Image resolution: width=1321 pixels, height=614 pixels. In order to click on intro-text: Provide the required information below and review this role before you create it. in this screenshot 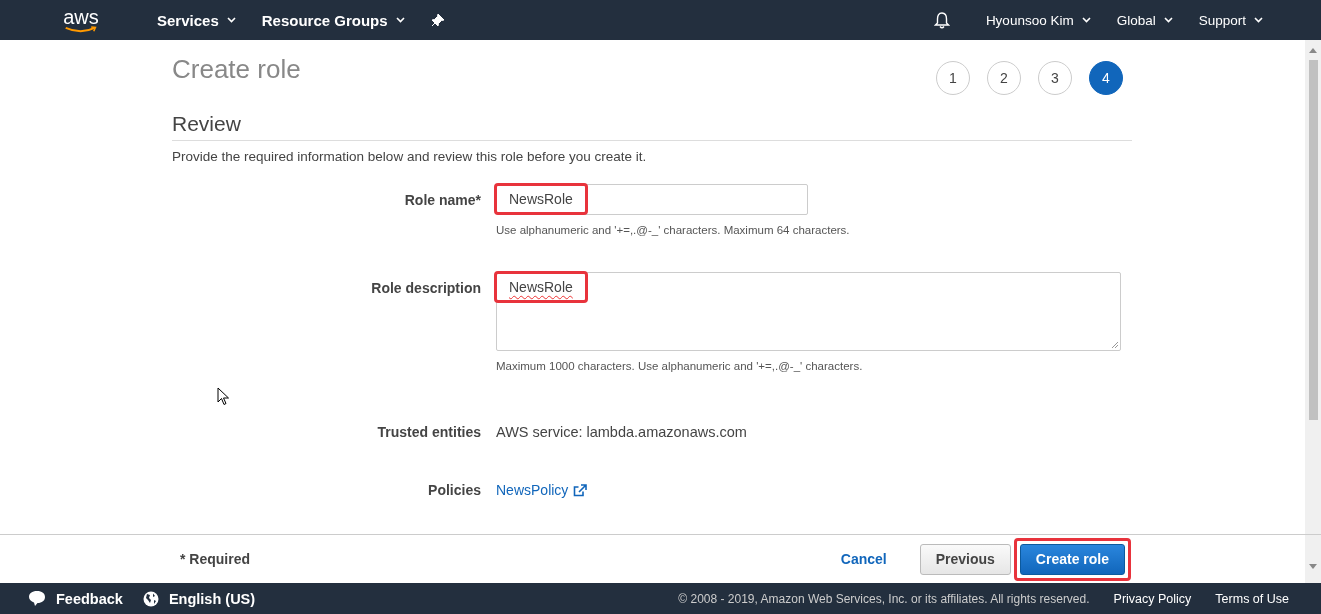, I will do `click(410, 156)`.